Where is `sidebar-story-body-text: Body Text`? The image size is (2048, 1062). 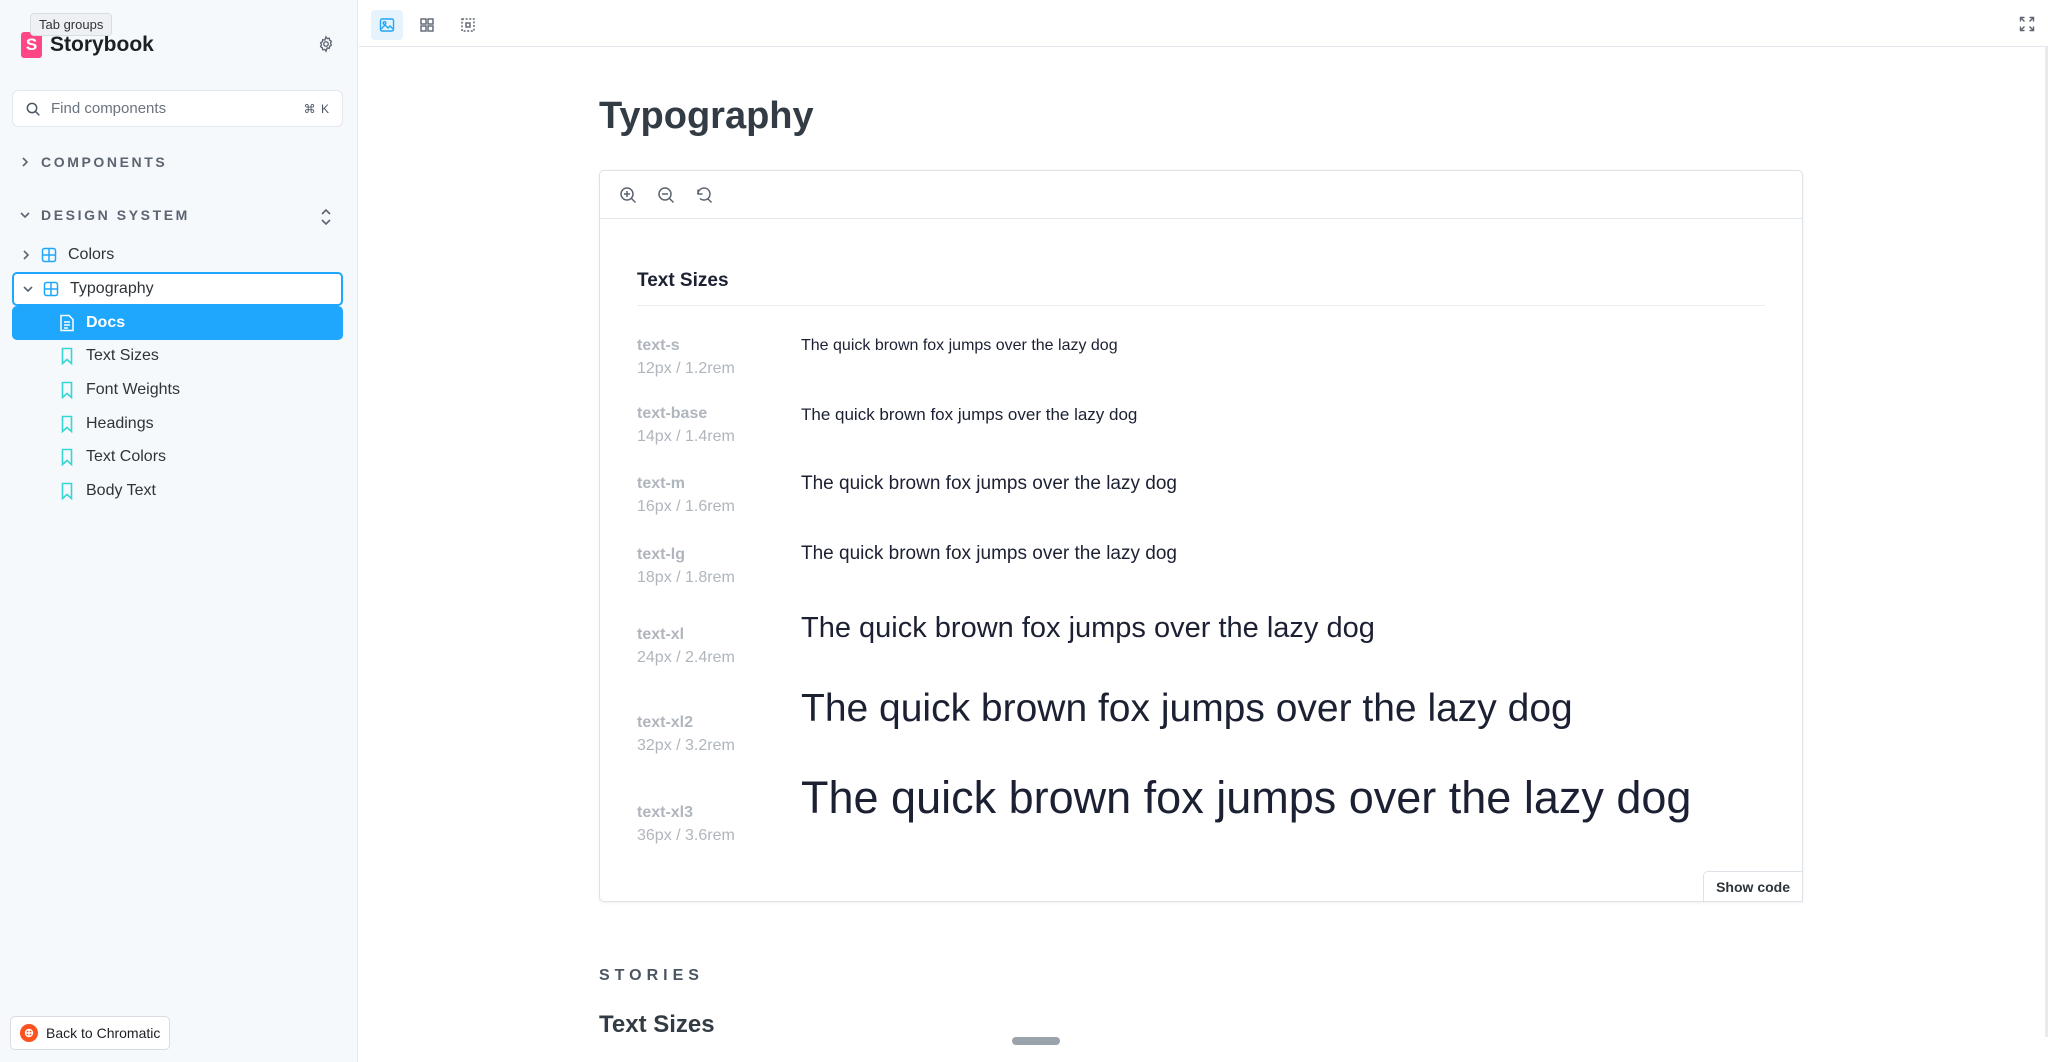 sidebar-story-body-text: Body Text is located at coordinates (177, 491).